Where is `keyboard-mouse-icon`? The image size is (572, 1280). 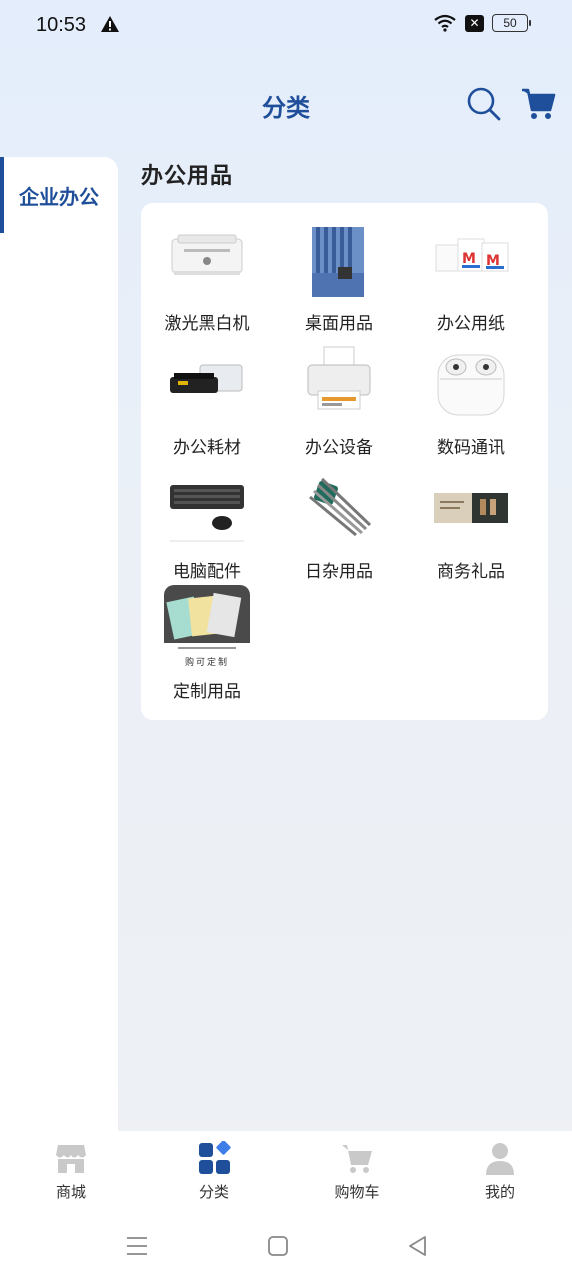 keyboard-mouse-icon is located at coordinates (207, 513).